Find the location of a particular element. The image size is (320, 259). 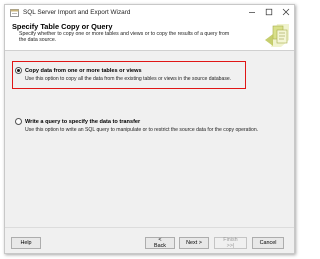

page-title: Specify Table Copy or Query is located at coordinates (62, 26).